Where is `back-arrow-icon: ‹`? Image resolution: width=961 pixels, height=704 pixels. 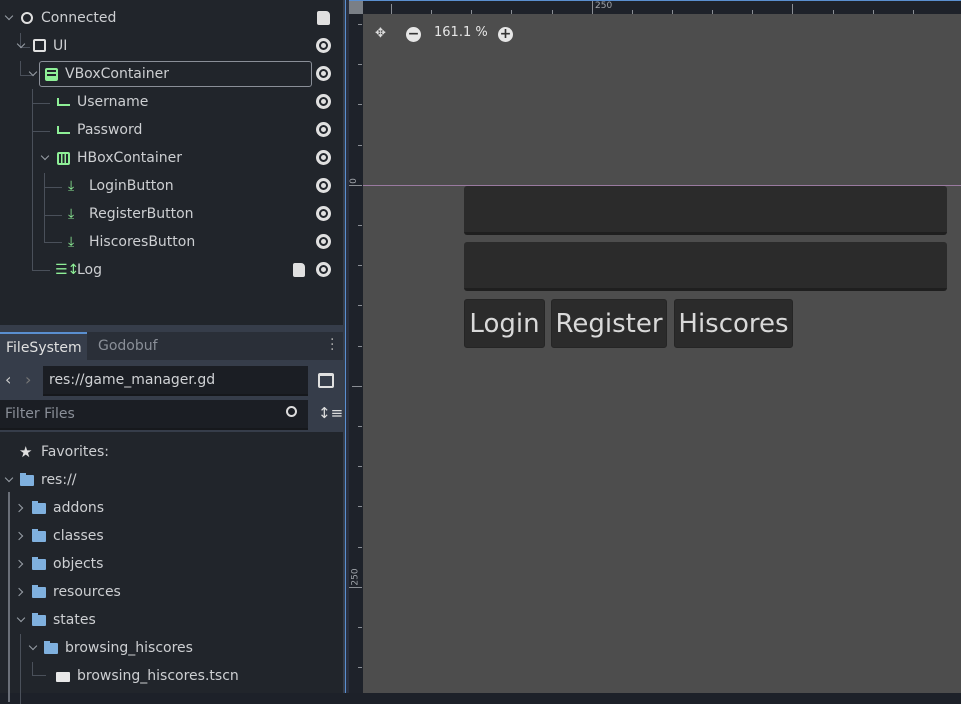 back-arrow-icon: ‹ is located at coordinates (8, 379).